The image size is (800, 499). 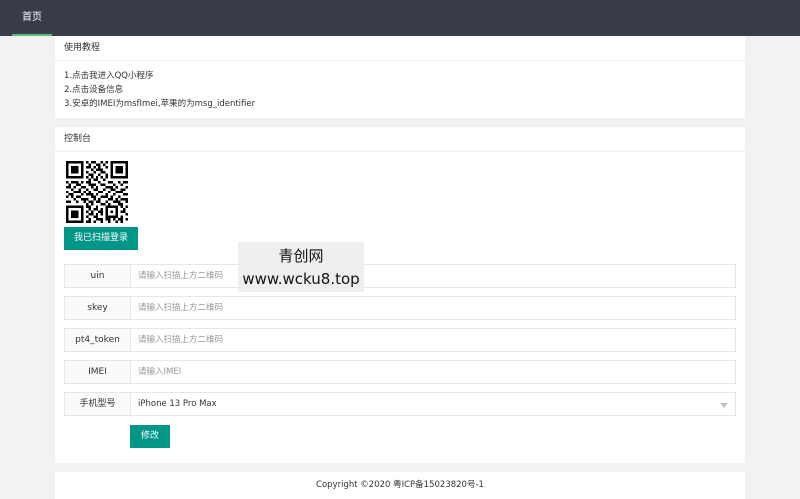 What do you see at coordinates (433, 276) in the screenshot?
I see `uin-input` at bounding box center [433, 276].